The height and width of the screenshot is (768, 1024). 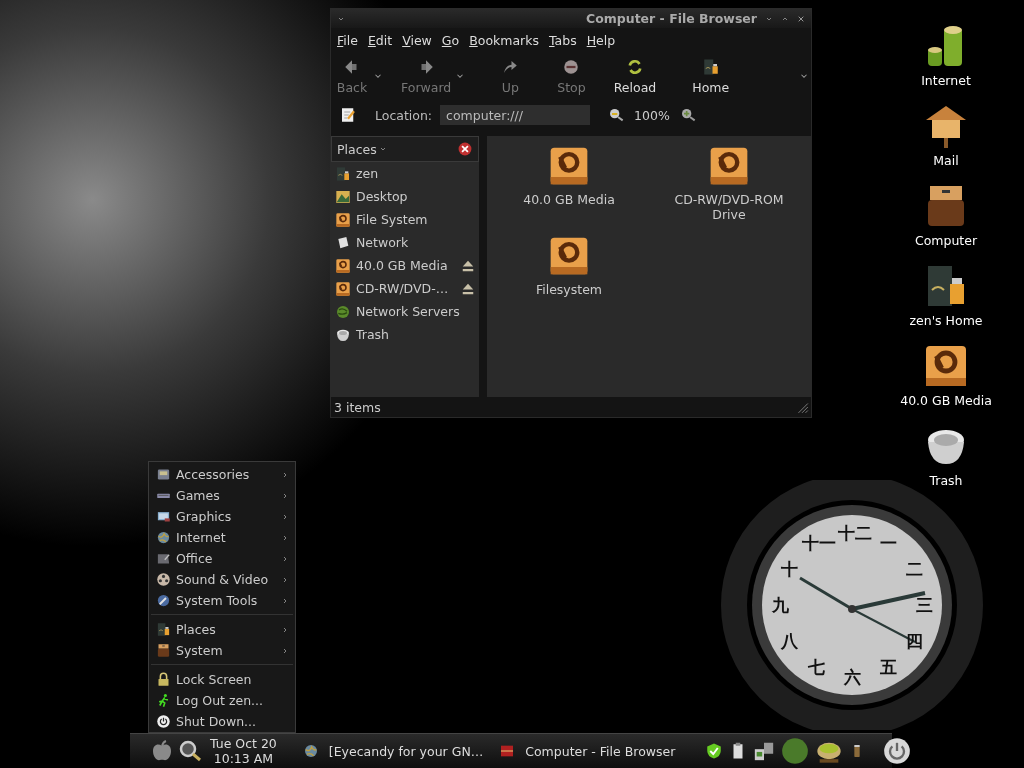 I want to click on clock-numeral: 一, so click(x=888, y=543).